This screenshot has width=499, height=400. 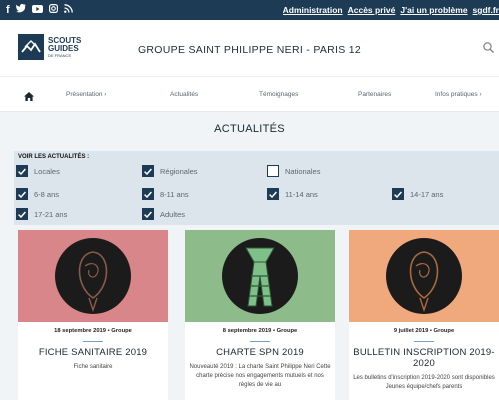 What do you see at coordinates (301, 194) in the screenshot?
I see `filter-label: 11-14 ans` at bounding box center [301, 194].